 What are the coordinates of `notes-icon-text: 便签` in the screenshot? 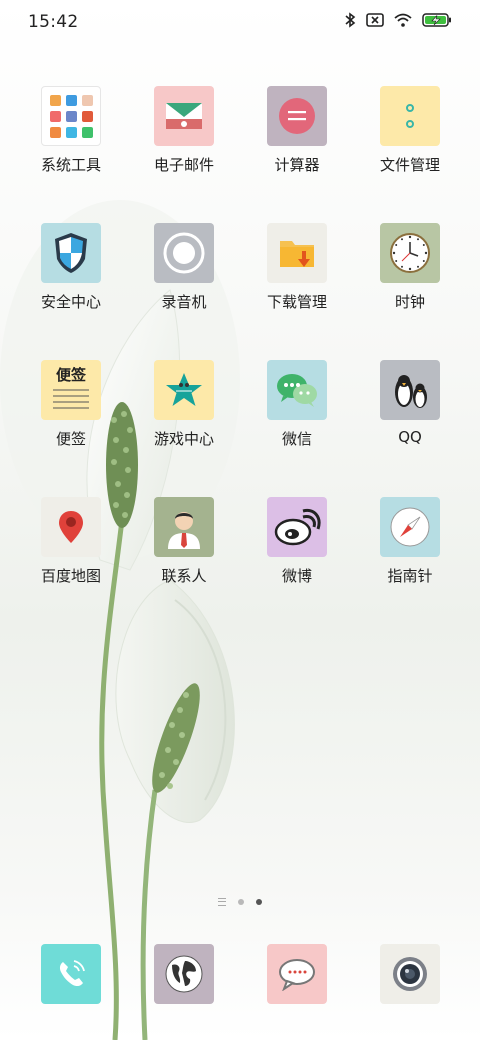 It's located at (70, 375).